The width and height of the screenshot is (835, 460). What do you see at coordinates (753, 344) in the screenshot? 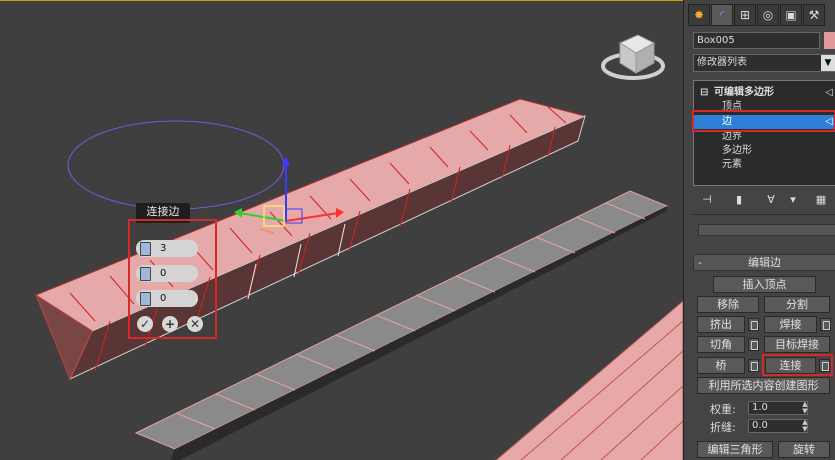
I see `chamfer-settings-icon` at bounding box center [753, 344].